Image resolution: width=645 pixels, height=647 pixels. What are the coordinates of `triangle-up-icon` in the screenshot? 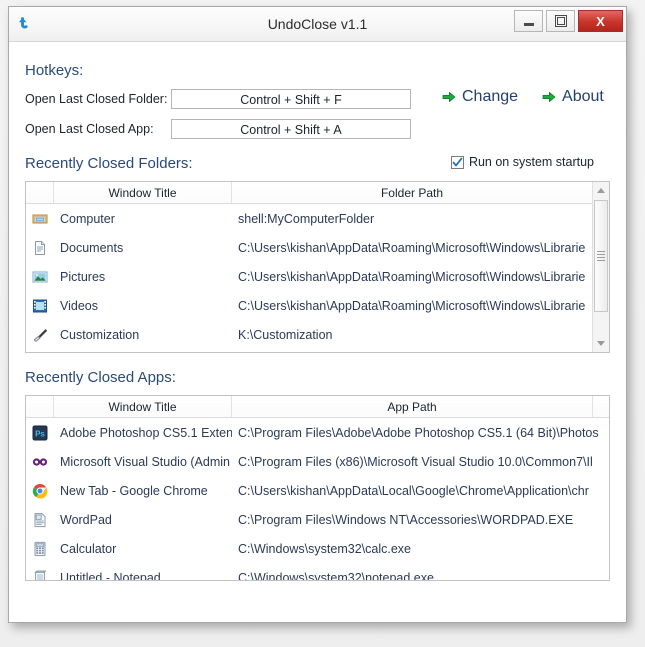 It's located at (601, 190).